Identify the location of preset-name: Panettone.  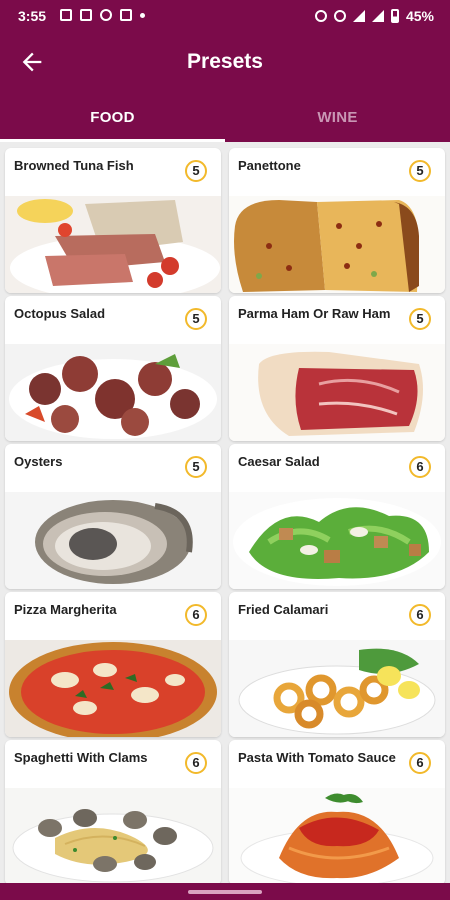
(269, 165).